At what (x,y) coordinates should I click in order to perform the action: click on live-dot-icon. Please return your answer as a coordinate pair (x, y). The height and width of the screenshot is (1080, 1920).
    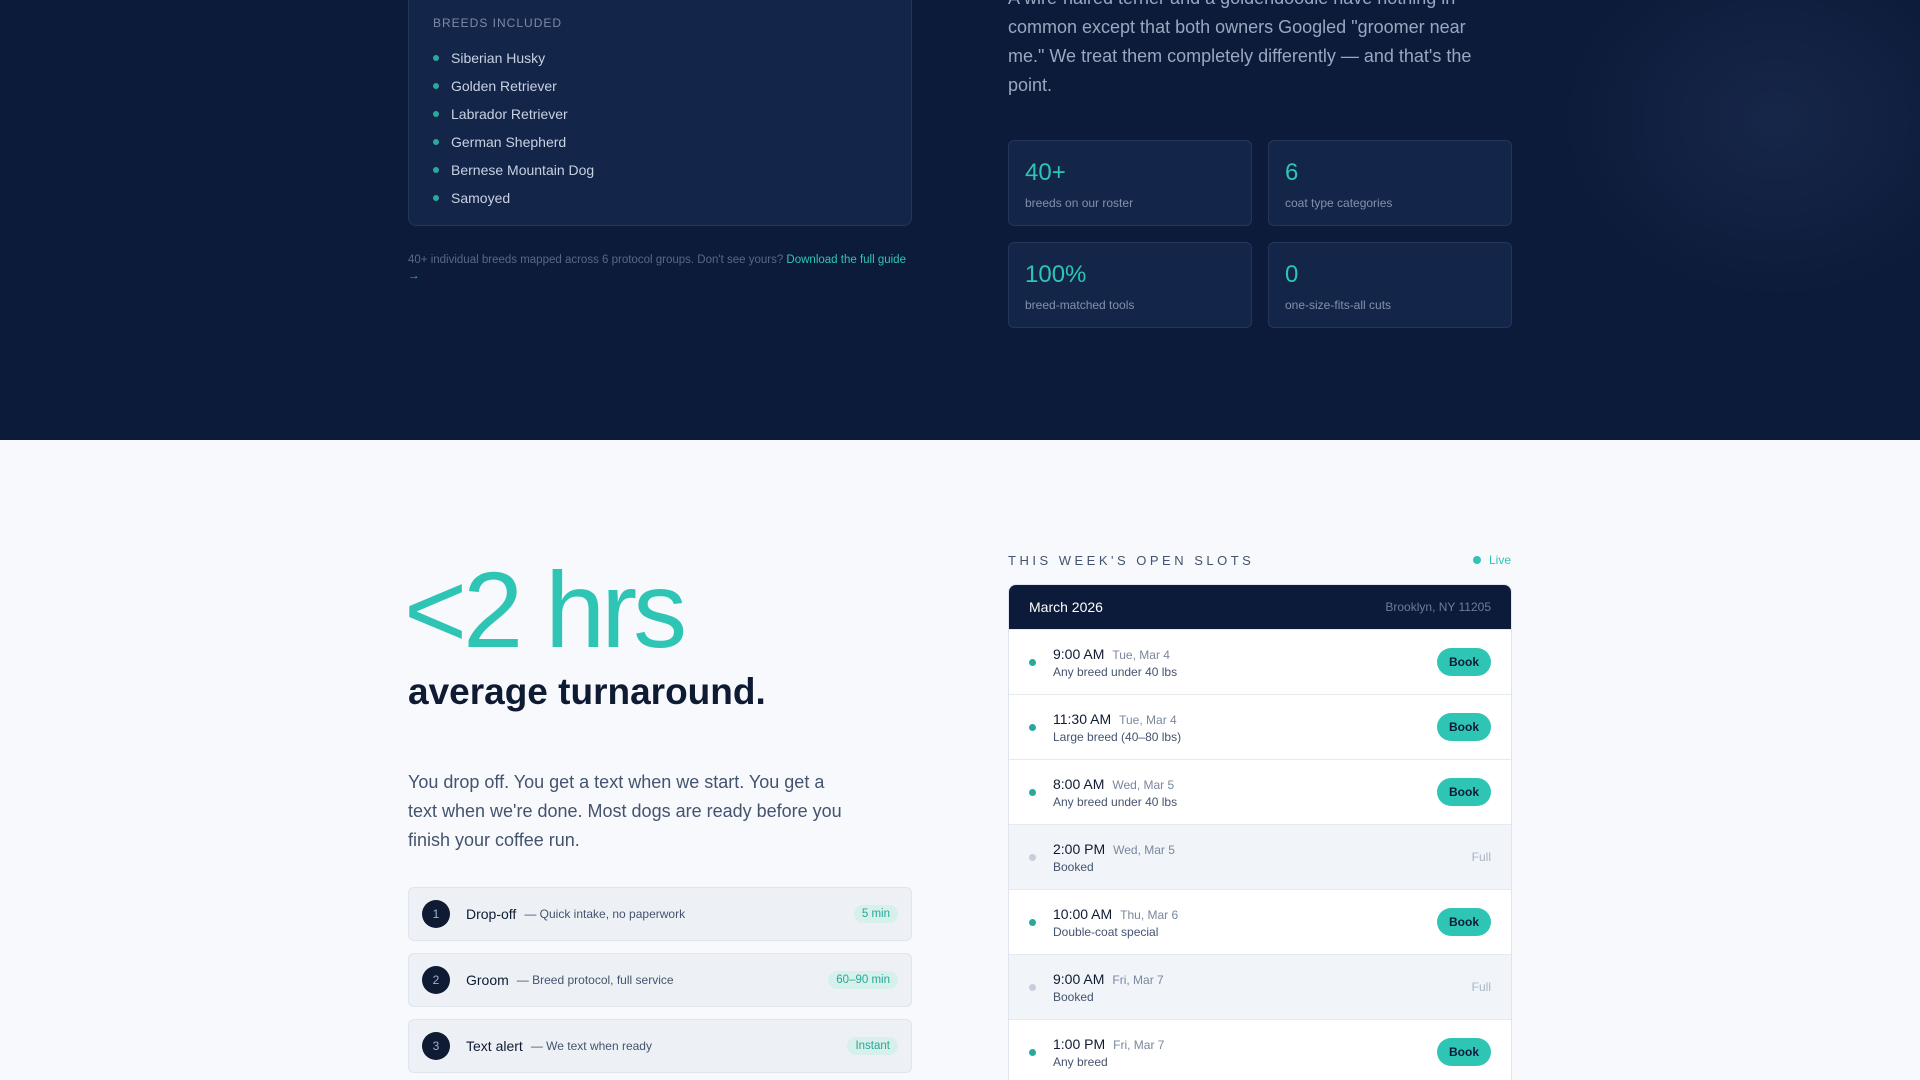
    Looking at the image, I should click on (1477, 560).